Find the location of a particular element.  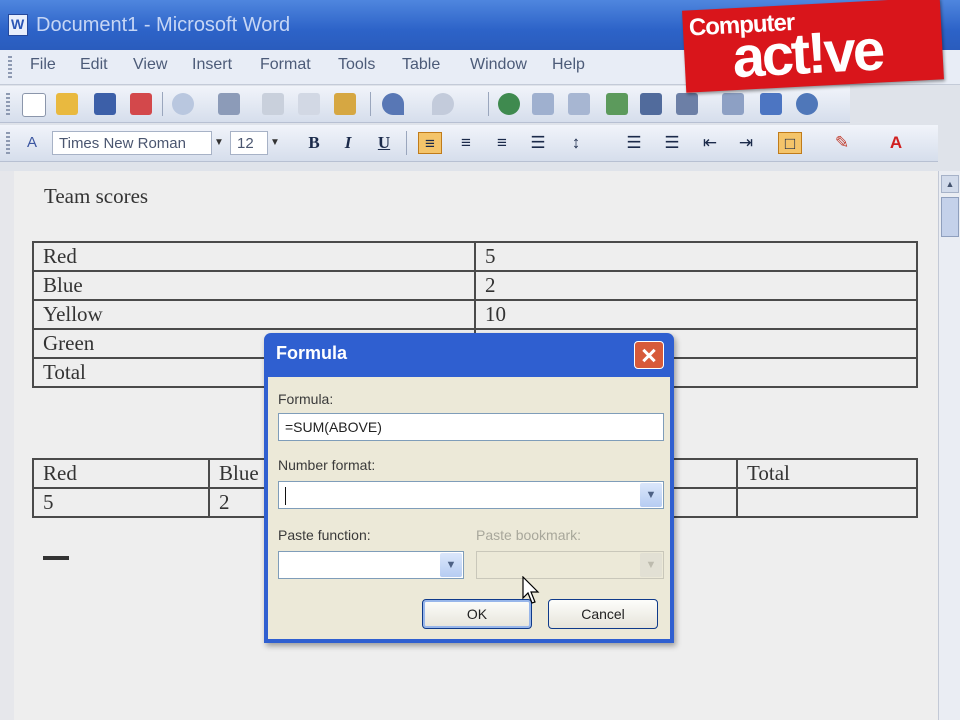

dialog-title: Formula is located at coordinates (312, 353).